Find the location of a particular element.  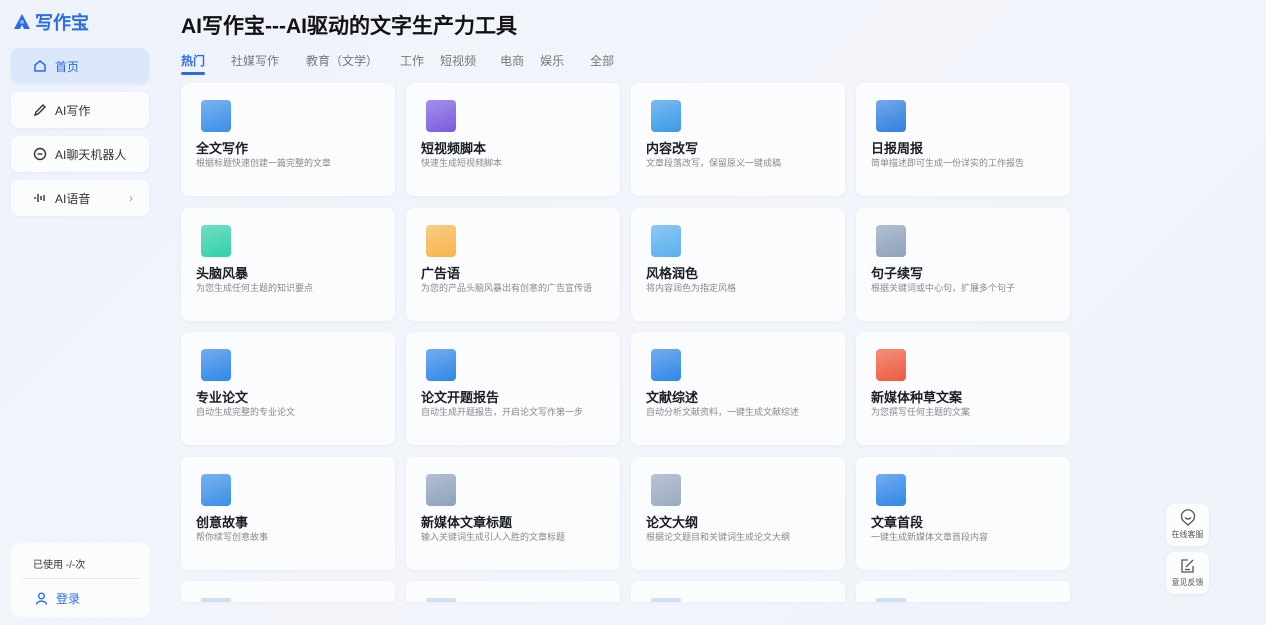

usage-panel: 已使用 -/-次 登录 is located at coordinates (80, 580).